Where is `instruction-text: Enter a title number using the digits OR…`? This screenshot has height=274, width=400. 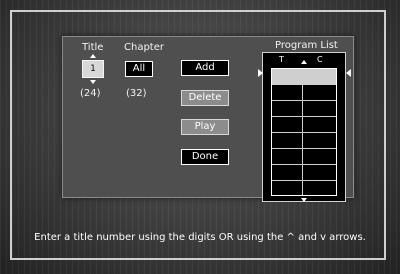
instruction-text: Enter a title number using the digits OR… is located at coordinates (200, 237).